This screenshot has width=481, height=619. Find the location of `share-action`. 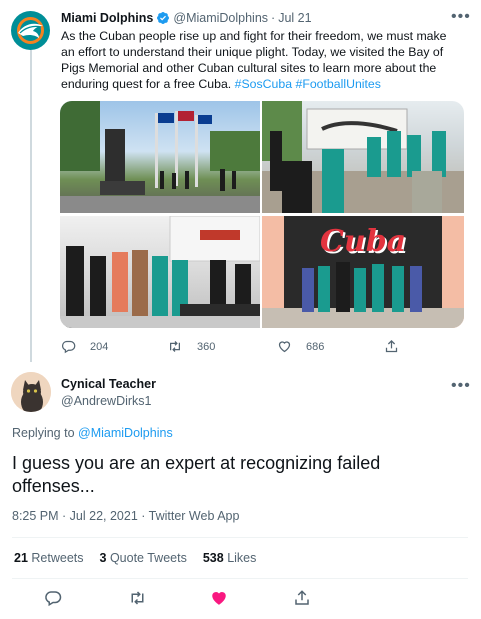

share-action is located at coordinates (391, 346).